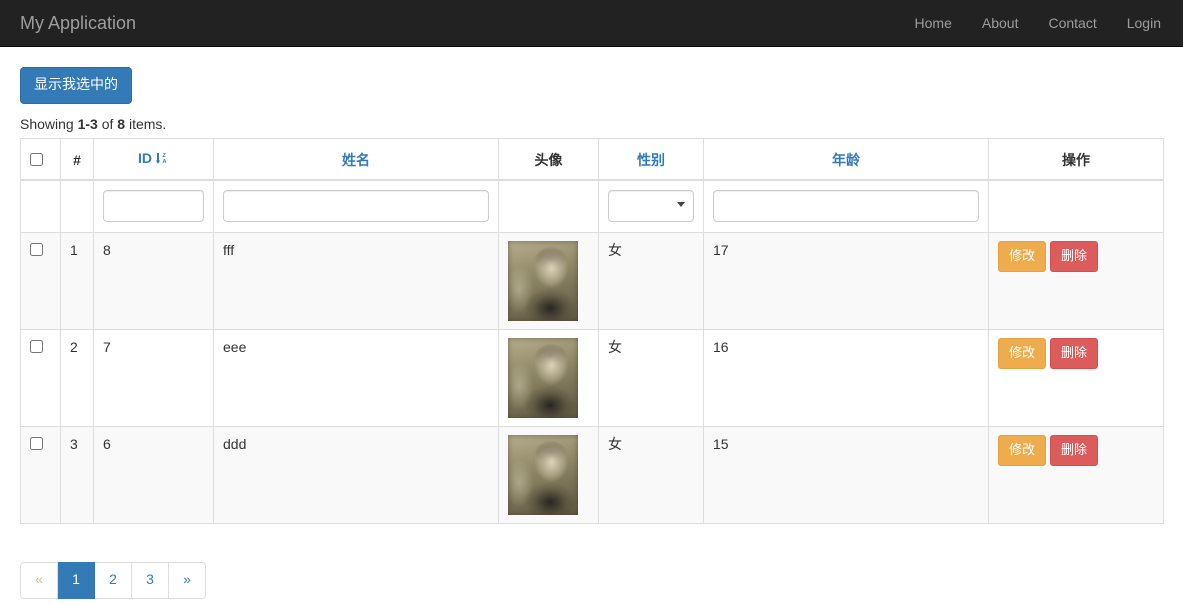 This screenshot has width=1183, height=604. I want to click on show-selected-button: 显示我选中的, so click(76, 85).